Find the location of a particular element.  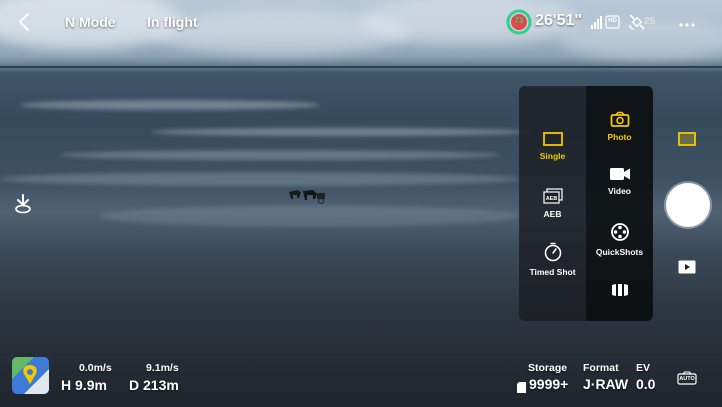

battery-indicator: 73 is located at coordinates (519, 22).